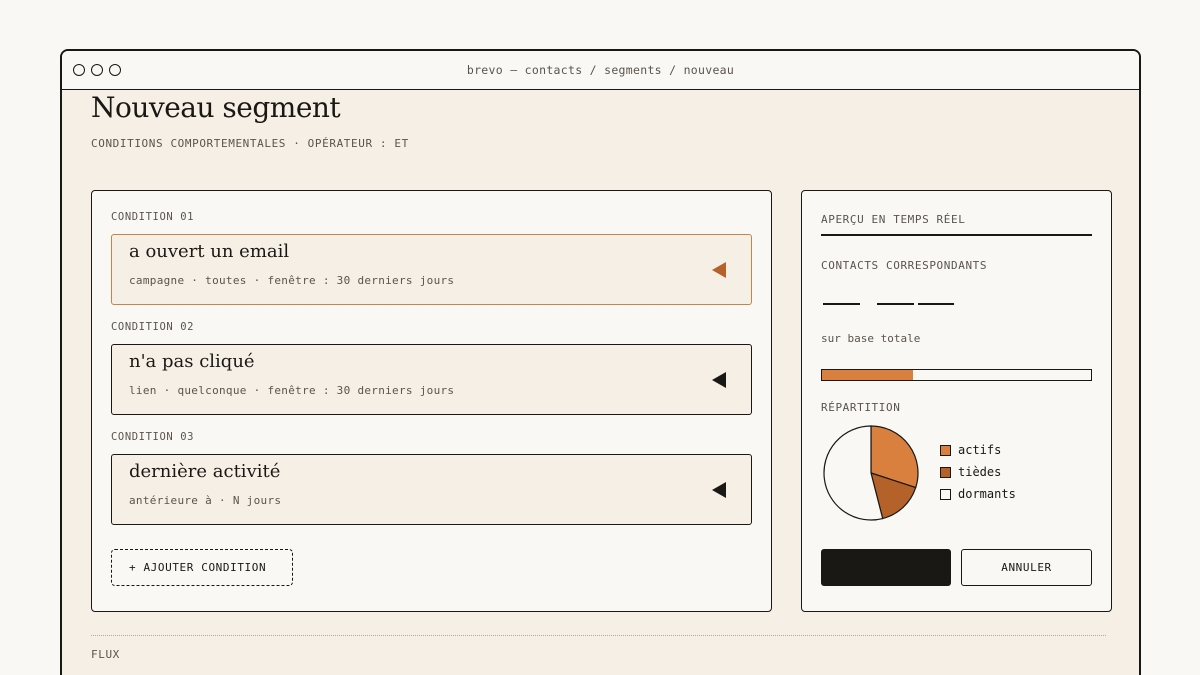 This screenshot has width=1200, height=675. What do you see at coordinates (987, 494) in the screenshot?
I see `legend-label: dormants` at bounding box center [987, 494].